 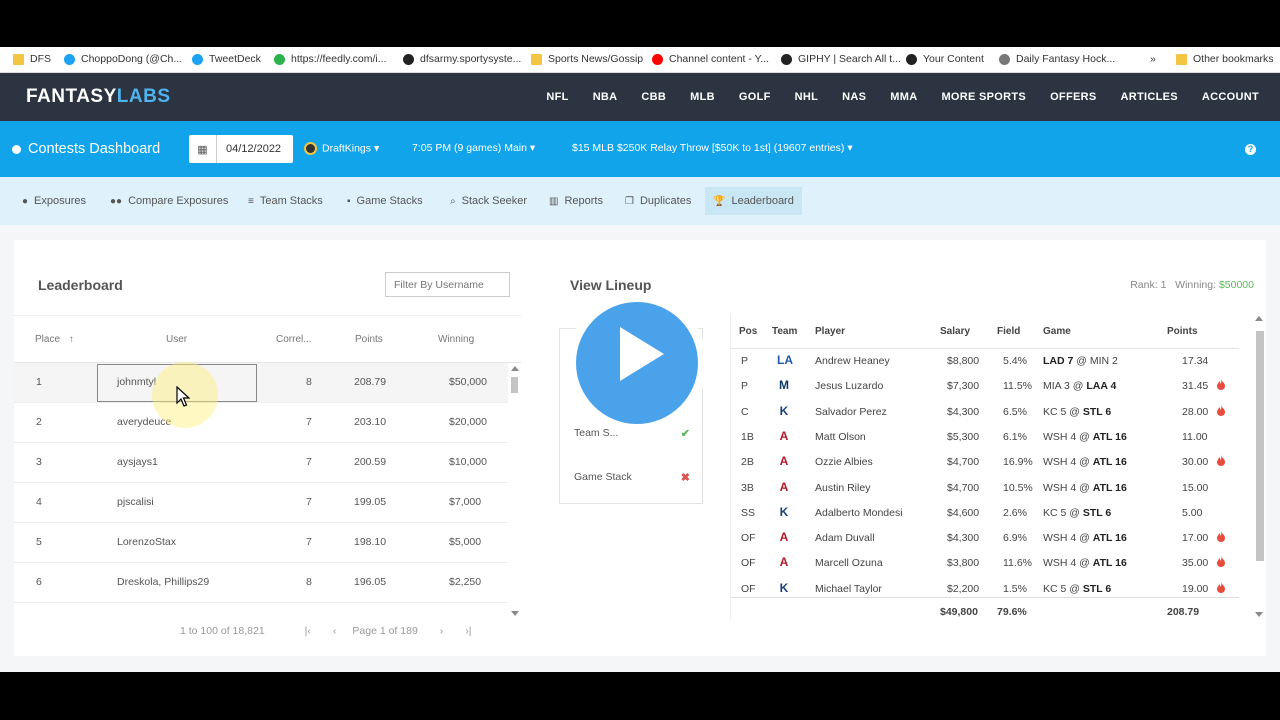 I want to click on table-row: 6 Dreskola, Phillips29 8 196.05 $2,250, so click(x=261, y=583).